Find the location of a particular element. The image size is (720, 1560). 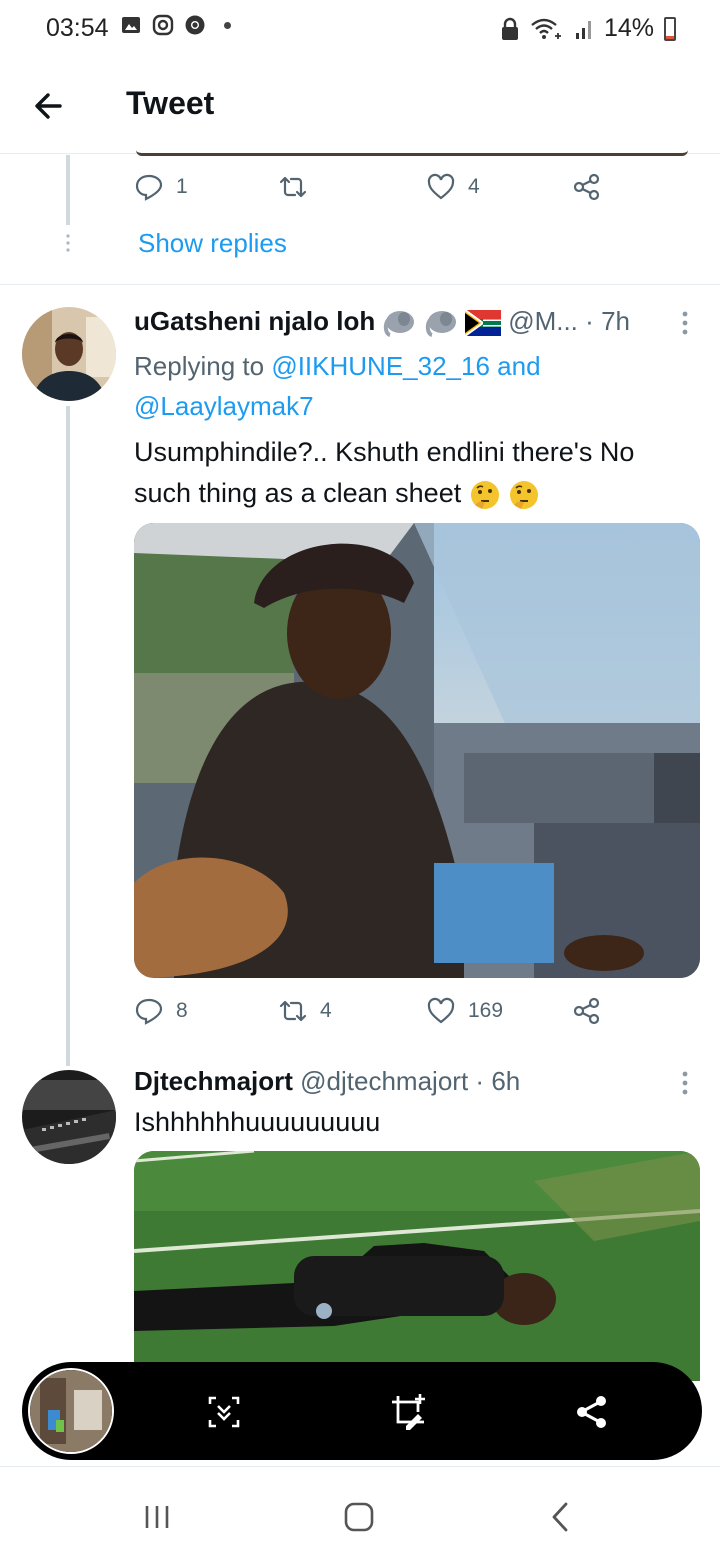

reply-button: 8 is located at coordinates (161, 1011).